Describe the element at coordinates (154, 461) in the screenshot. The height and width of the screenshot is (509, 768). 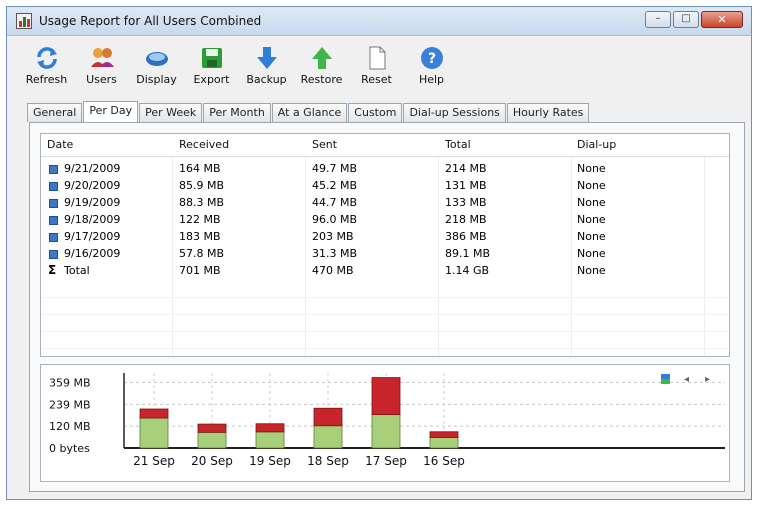
I see `x-tick-label: 21 Sep` at that location.